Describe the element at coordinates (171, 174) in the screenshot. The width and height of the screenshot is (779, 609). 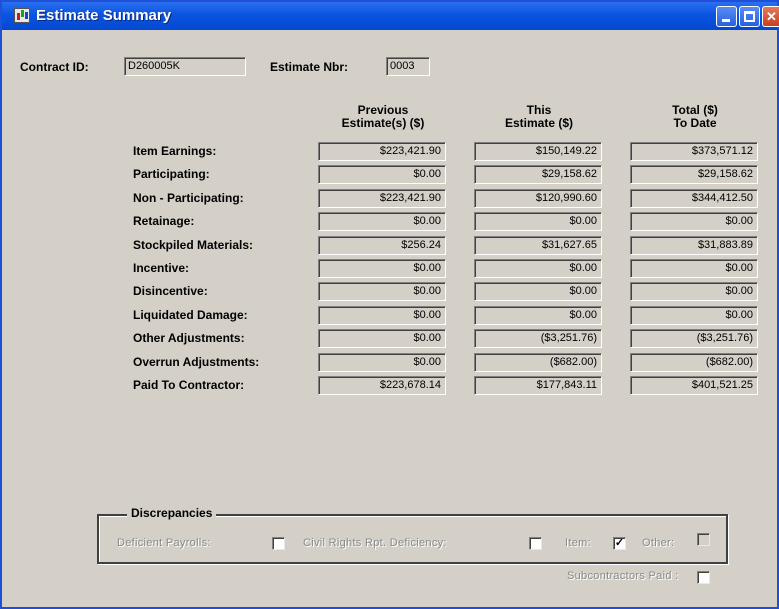
I see `row-label: Participating:` at that location.